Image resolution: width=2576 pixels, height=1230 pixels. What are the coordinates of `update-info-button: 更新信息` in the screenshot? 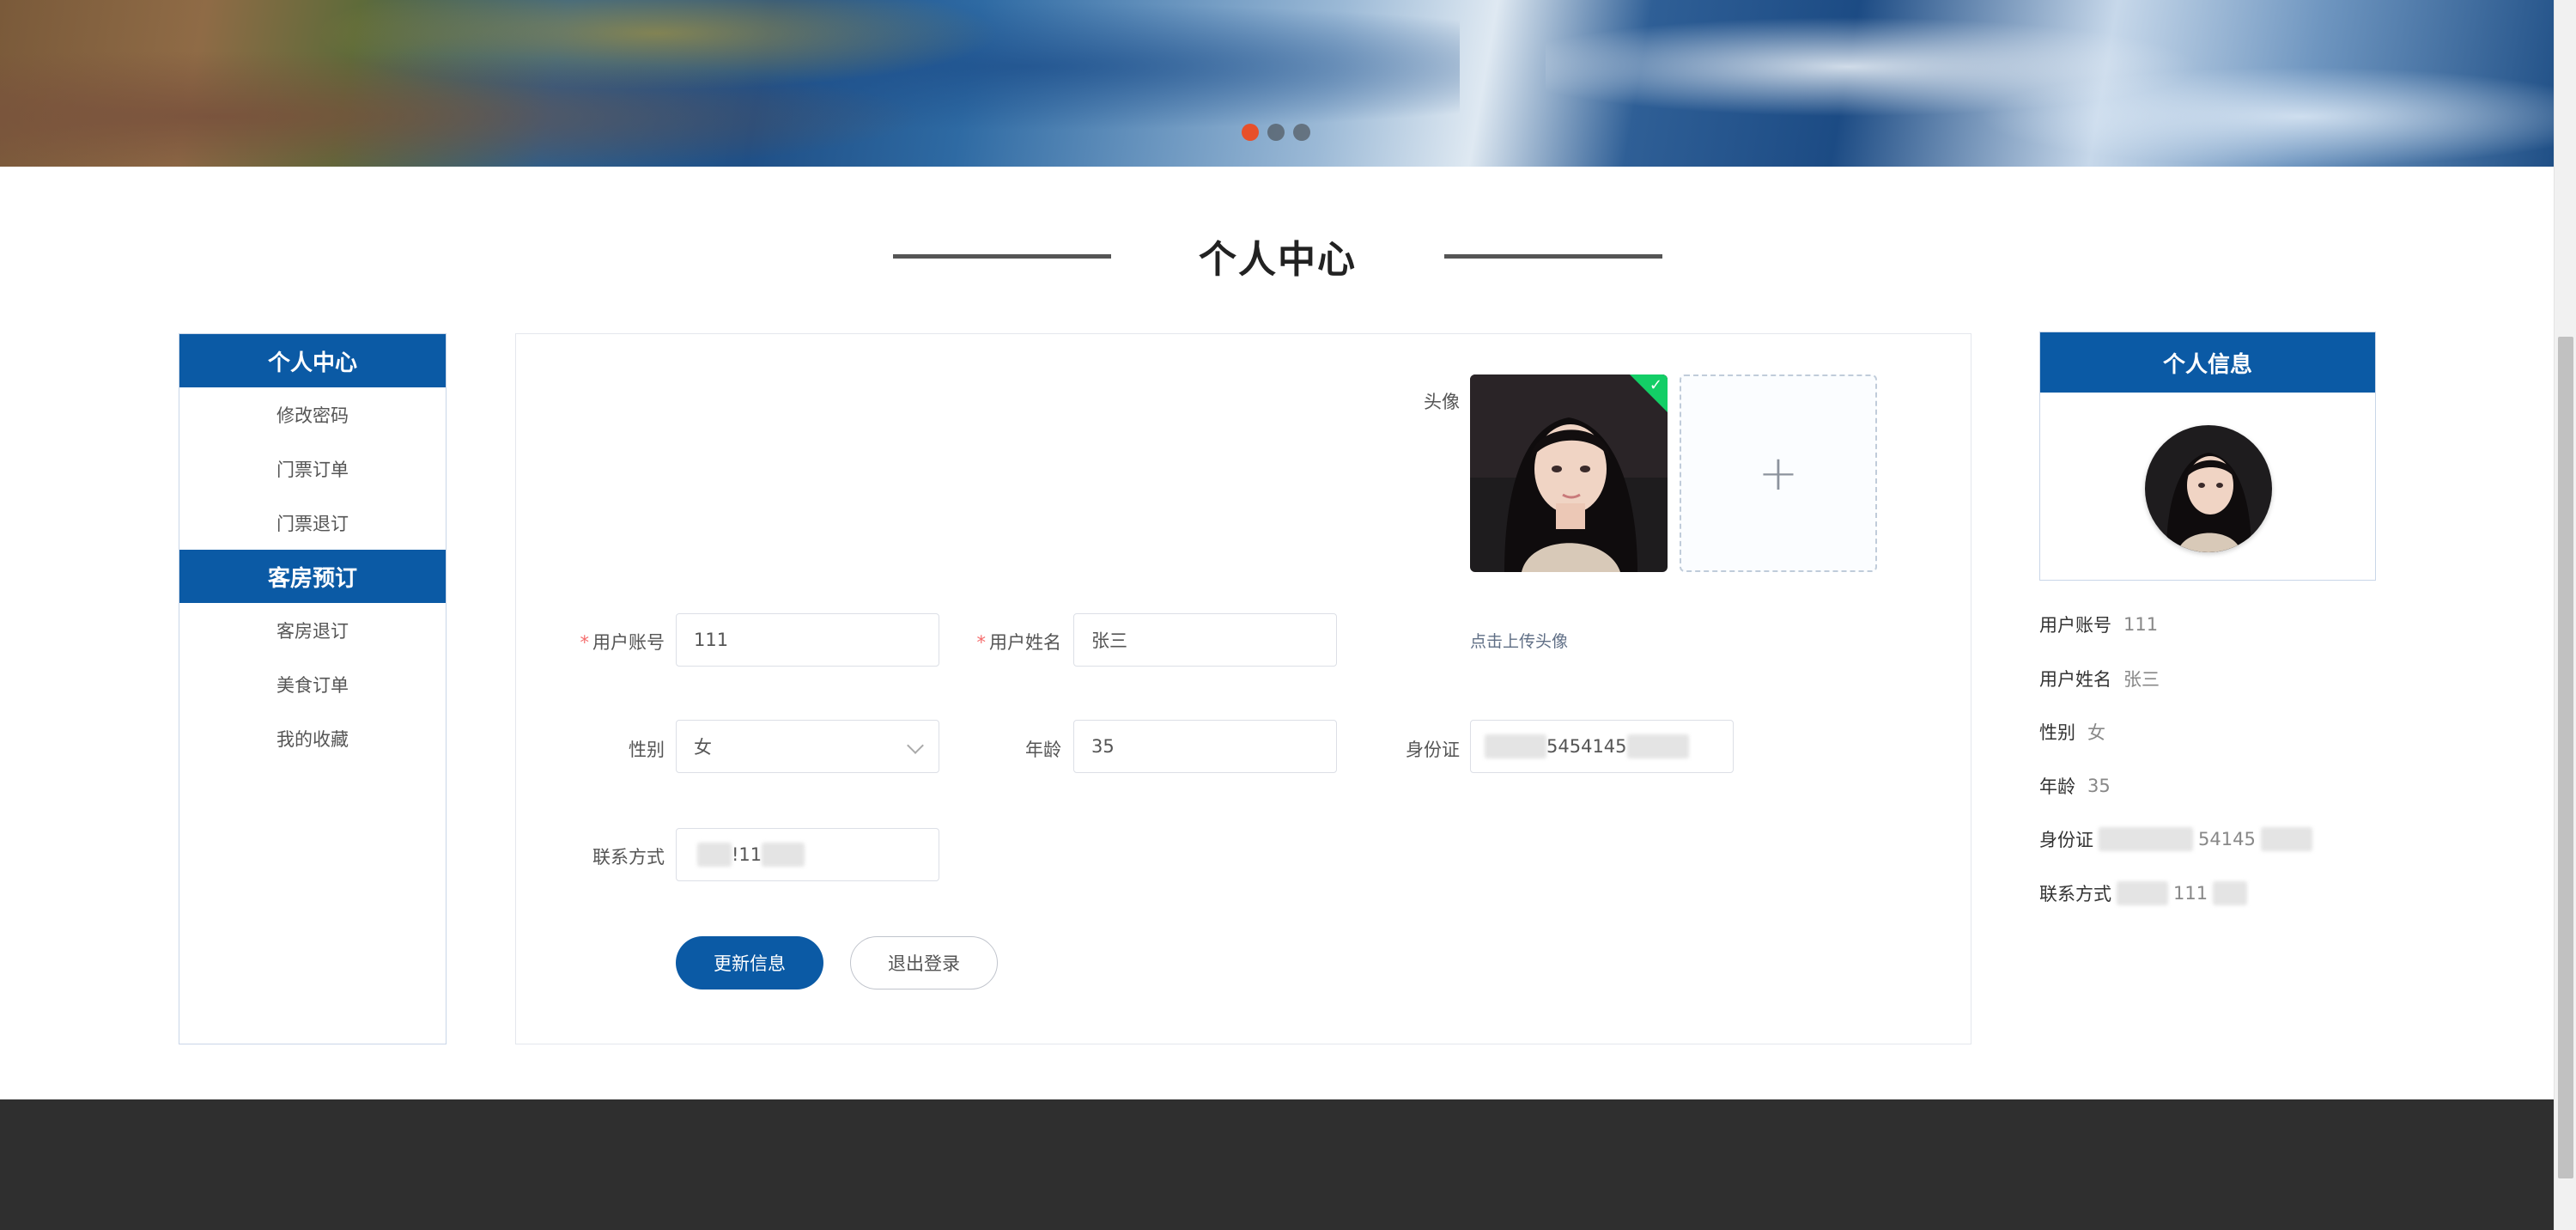 It's located at (749, 963).